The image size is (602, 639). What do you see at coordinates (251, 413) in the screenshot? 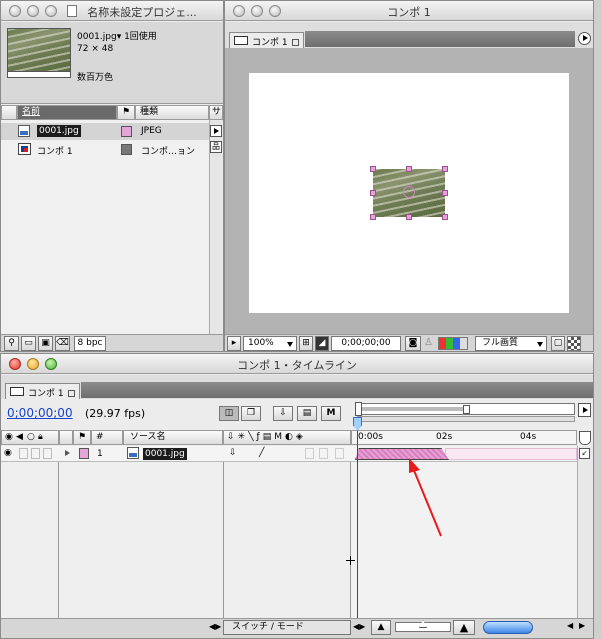
I see `draft-3d-icon: ❐` at bounding box center [251, 413].